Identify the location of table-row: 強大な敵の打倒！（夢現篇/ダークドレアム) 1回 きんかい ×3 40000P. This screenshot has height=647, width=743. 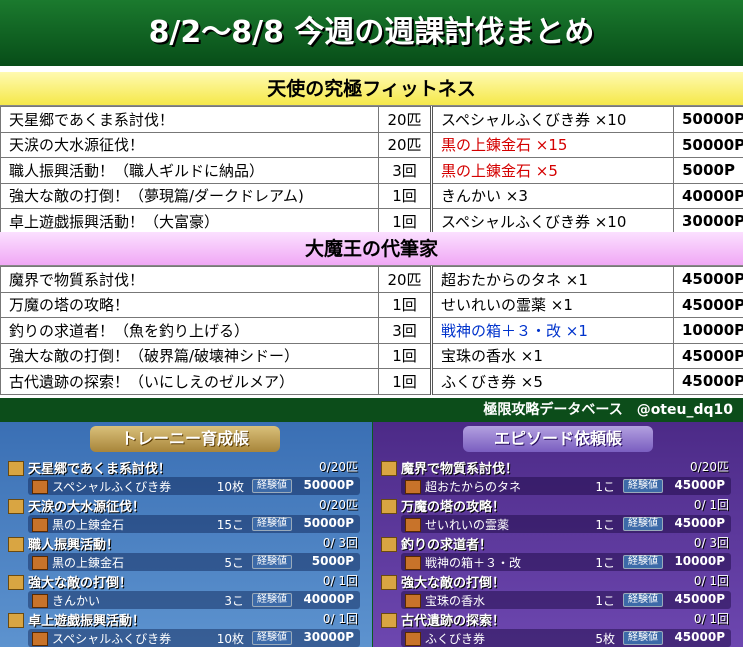
(371, 195).